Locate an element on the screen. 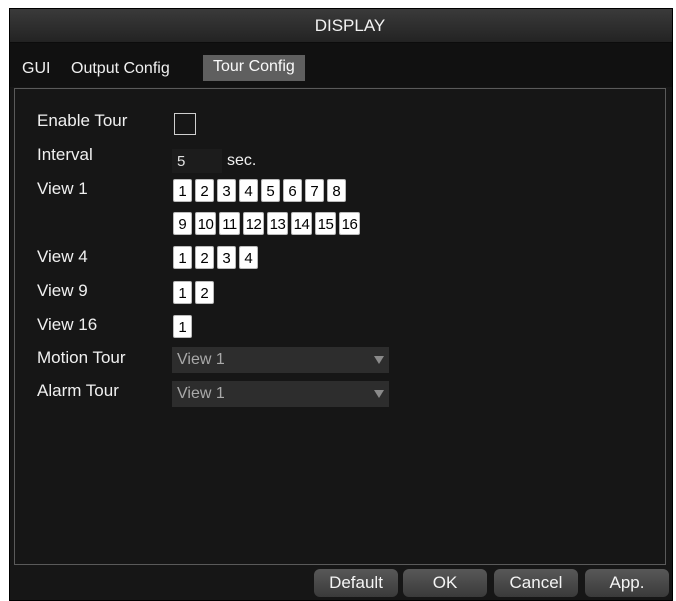  view4-label: View 4 is located at coordinates (62, 256).